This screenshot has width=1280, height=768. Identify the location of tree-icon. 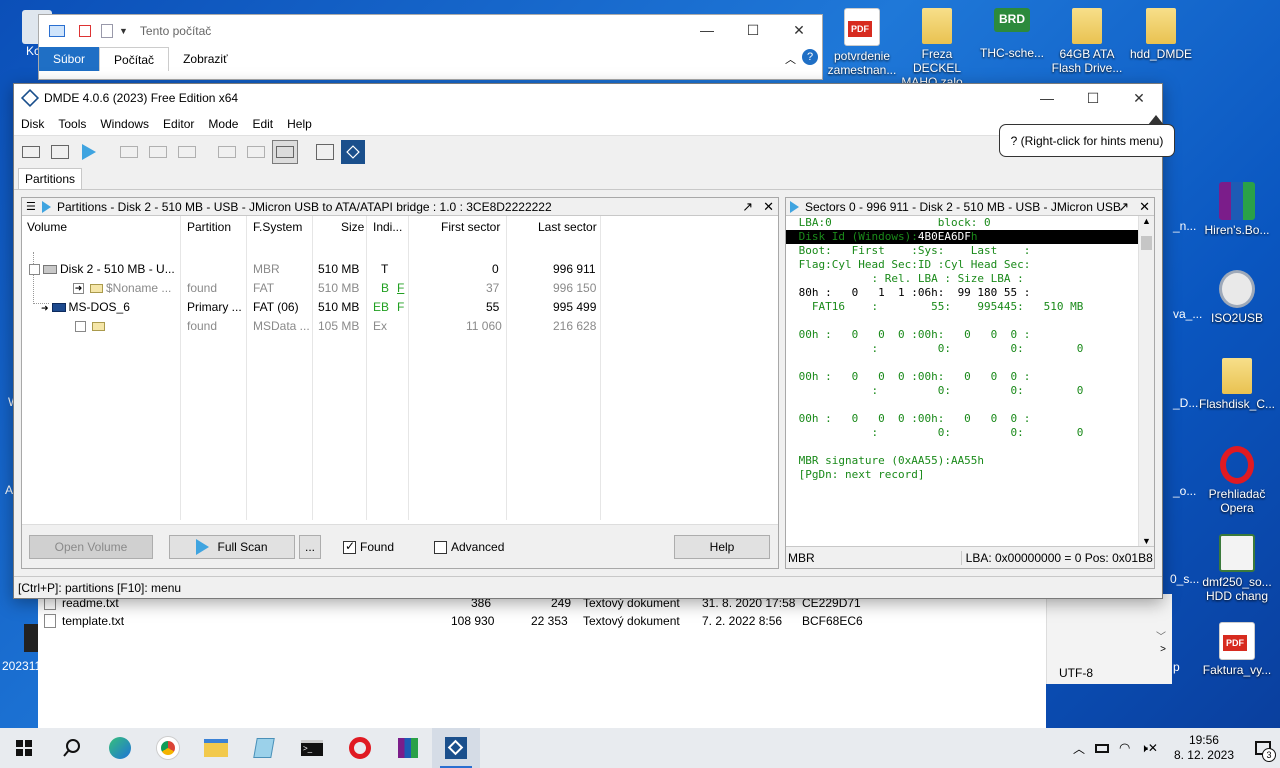
(129, 152).